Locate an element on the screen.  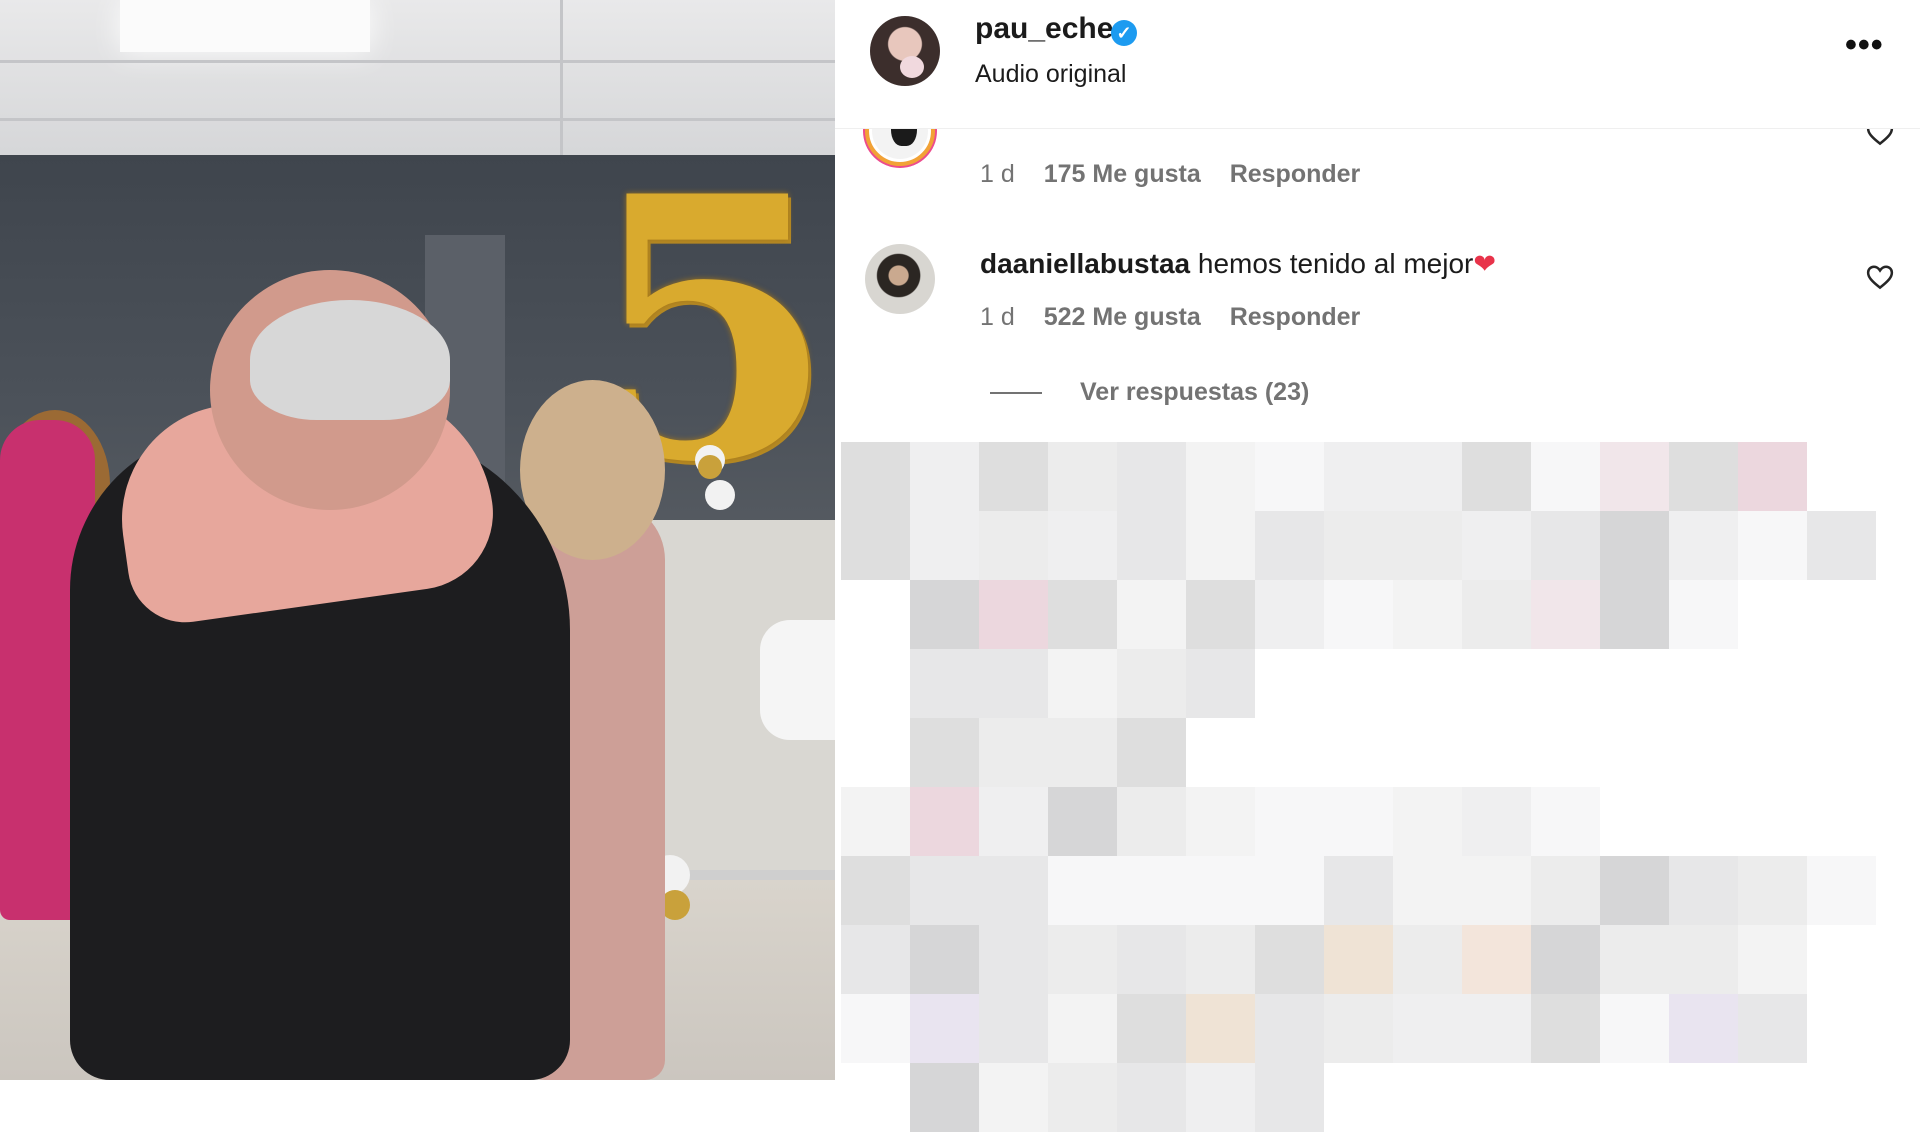
comment-time: 1 d is located at coordinates (997, 317).